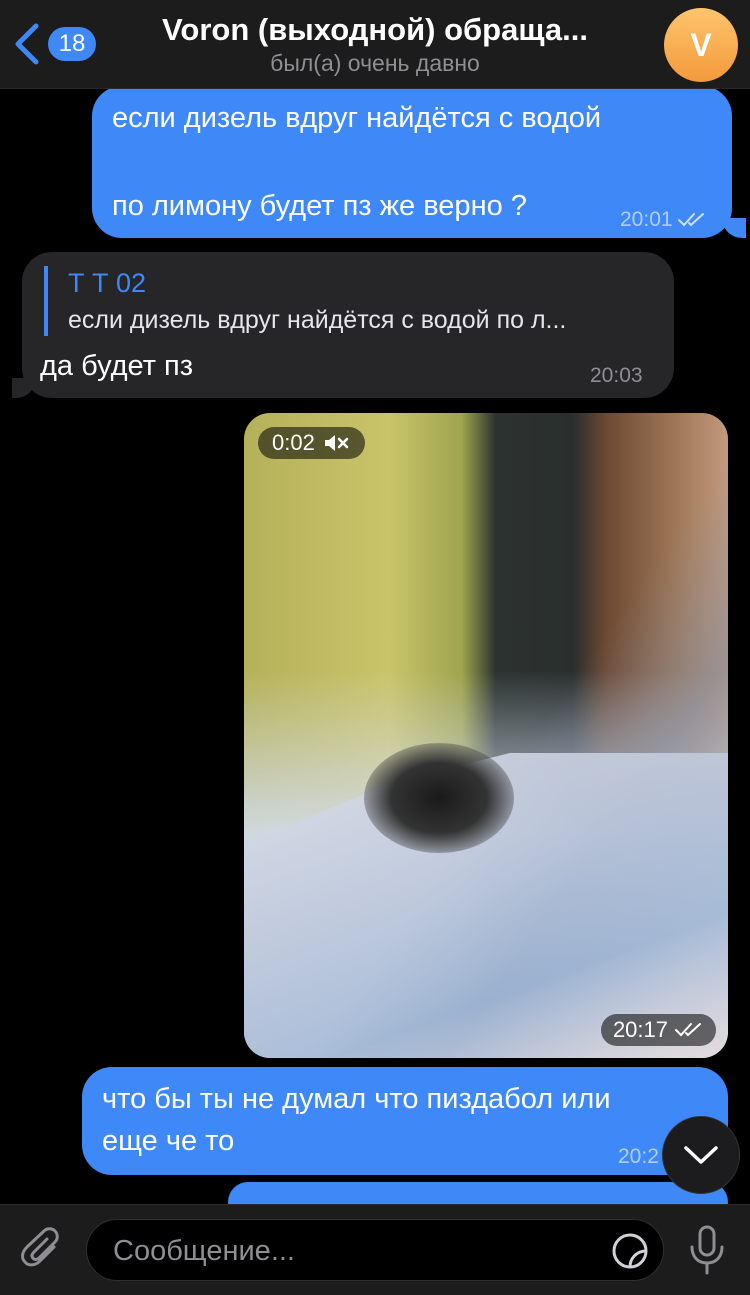 Image resolution: width=750 pixels, height=1295 pixels. I want to click on time-text: 20:17, so click(640, 1029).